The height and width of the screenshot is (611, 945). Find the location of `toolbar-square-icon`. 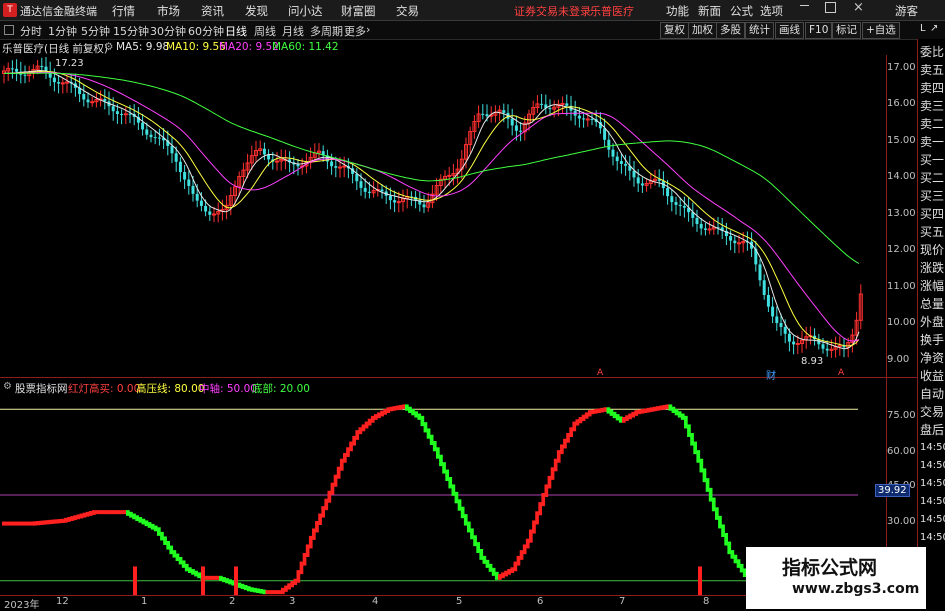

toolbar-square-icon is located at coordinates (9, 30).